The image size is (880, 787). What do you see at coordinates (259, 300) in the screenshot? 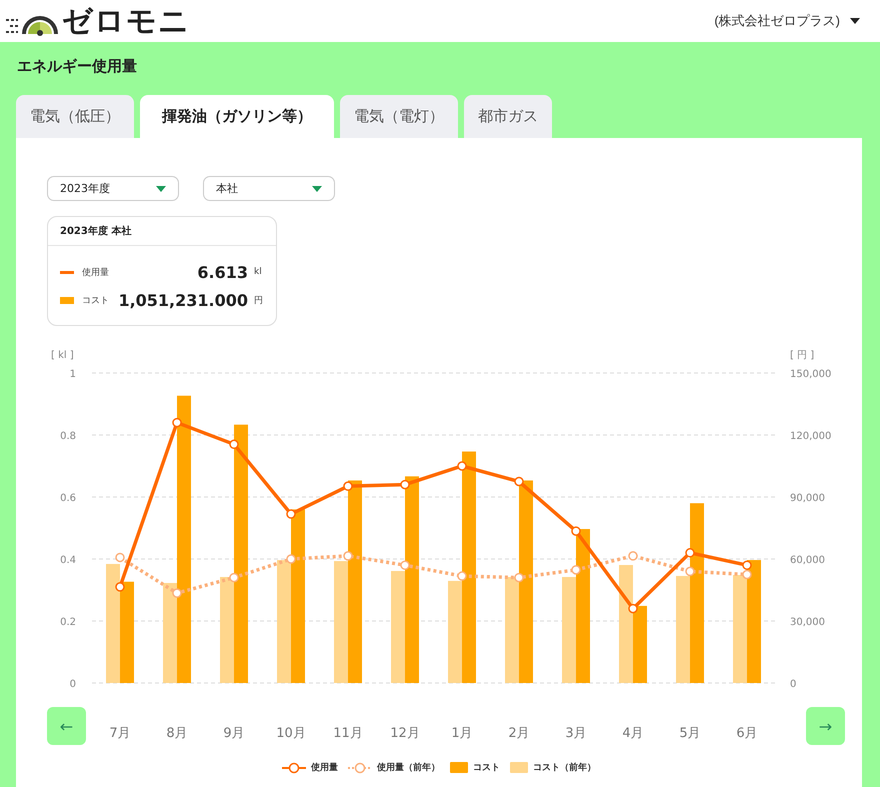
I see `unit-label: 円` at bounding box center [259, 300].